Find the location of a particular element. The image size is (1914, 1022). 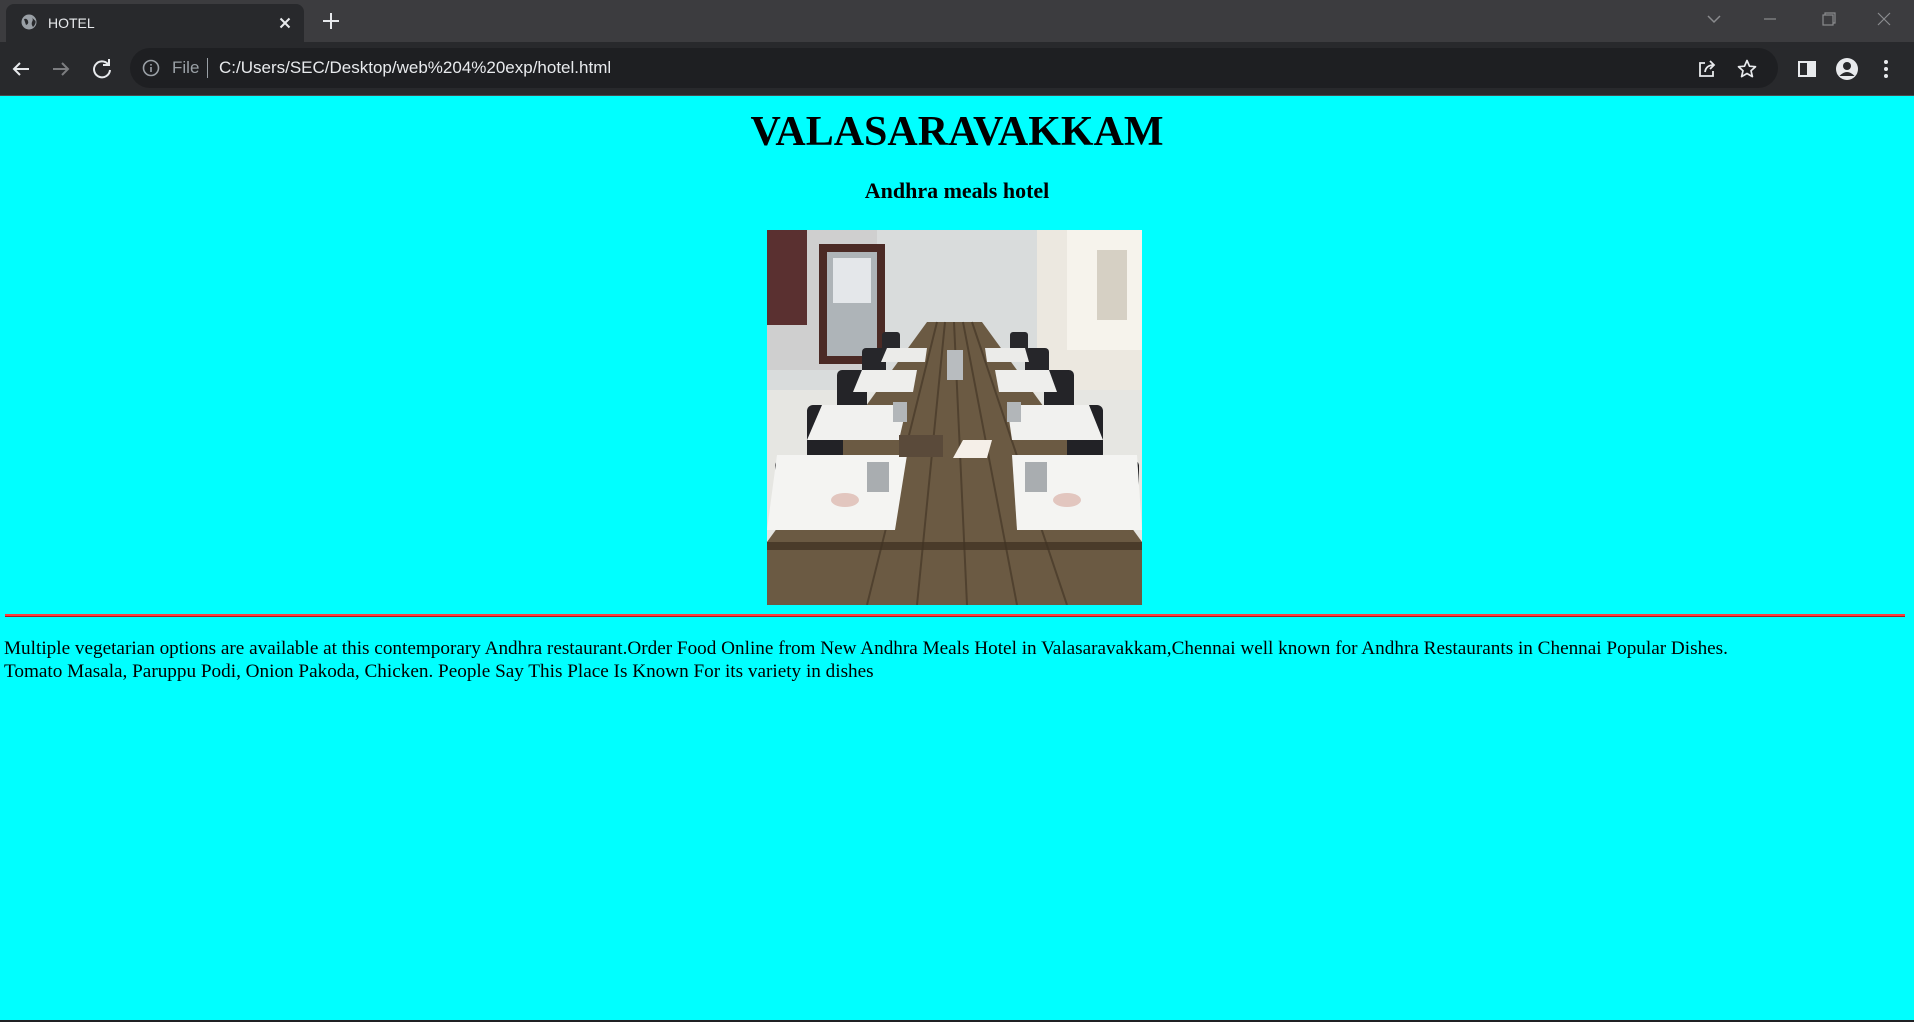

close-tab-icon is located at coordinates (285, 23).